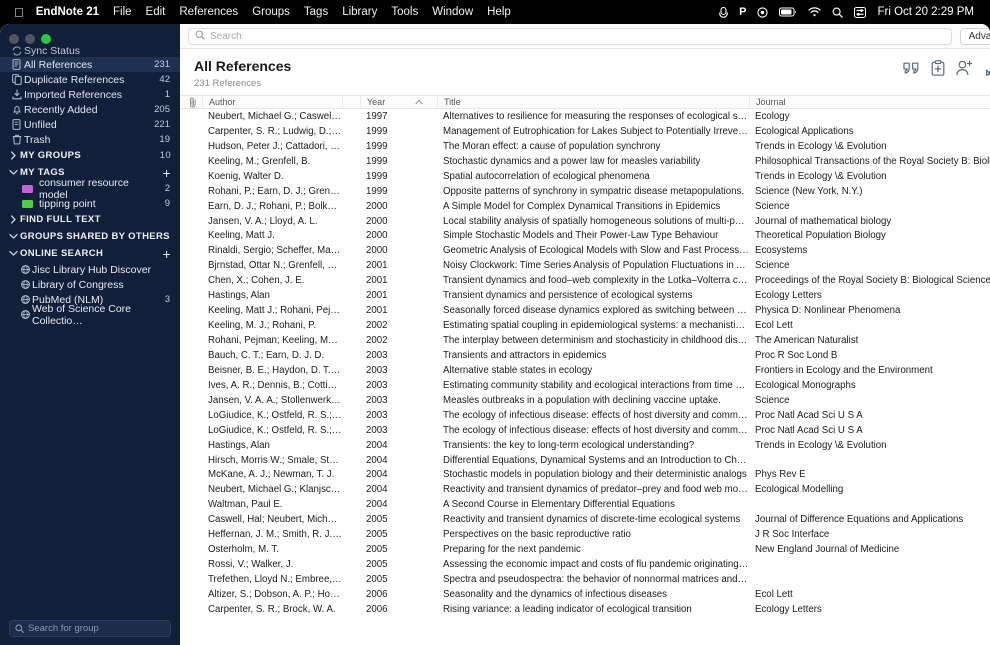  Describe the element at coordinates (208, 12) in the screenshot. I see `menu-references: References` at that location.